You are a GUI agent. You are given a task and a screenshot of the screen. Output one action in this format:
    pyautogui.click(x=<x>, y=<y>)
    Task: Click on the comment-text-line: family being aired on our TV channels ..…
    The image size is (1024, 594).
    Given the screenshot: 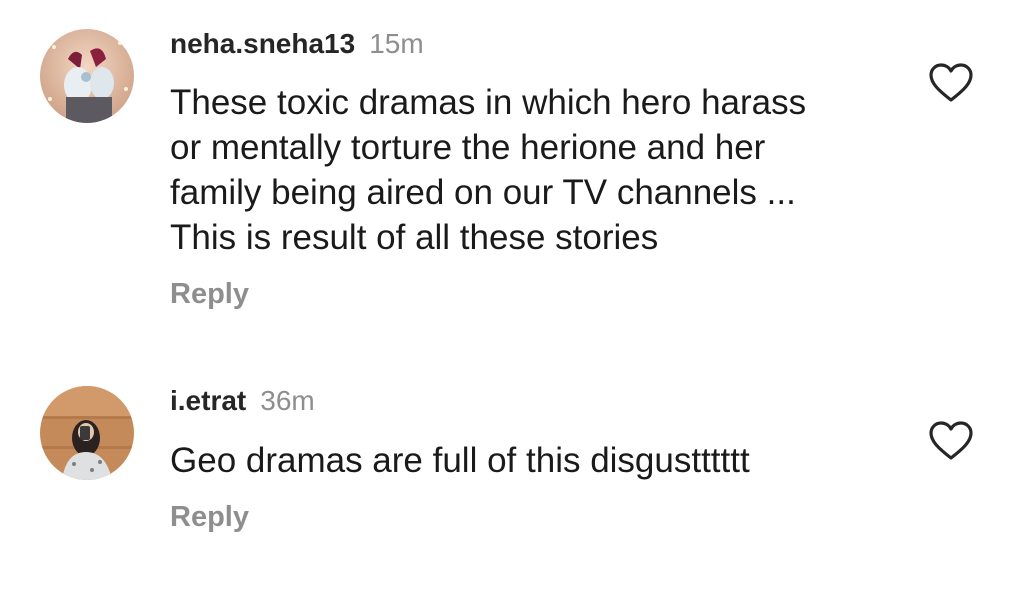 What is the action you would take?
    pyautogui.click(x=483, y=192)
    